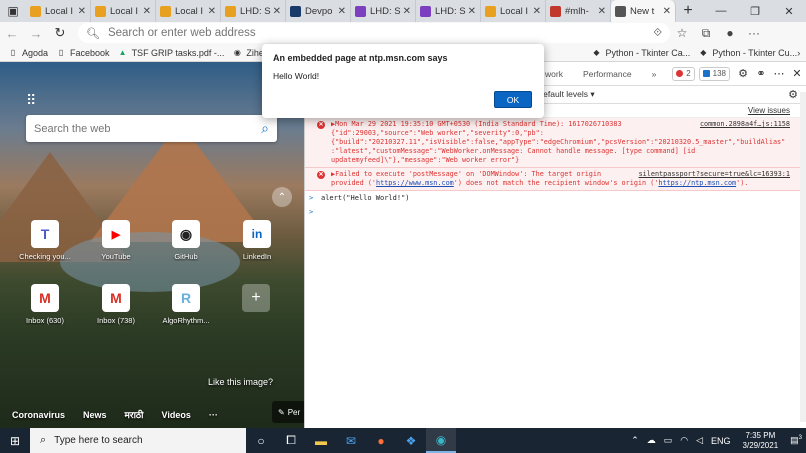 Image resolution: width=806 pixels, height=453 pixels. Describe the element at coordinates (607, 74) in the screenshot. I see `tab-performance: Performance` at that location.